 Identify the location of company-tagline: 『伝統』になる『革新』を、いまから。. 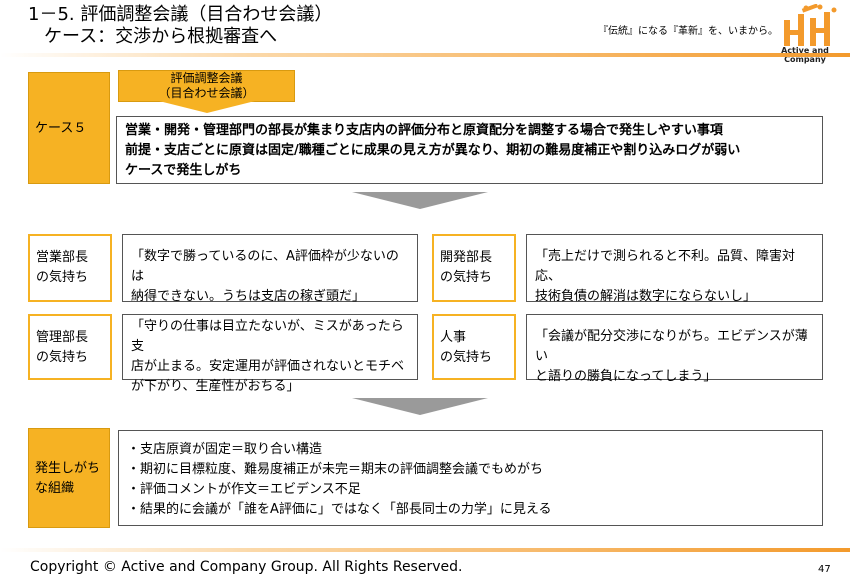
(688, 31).